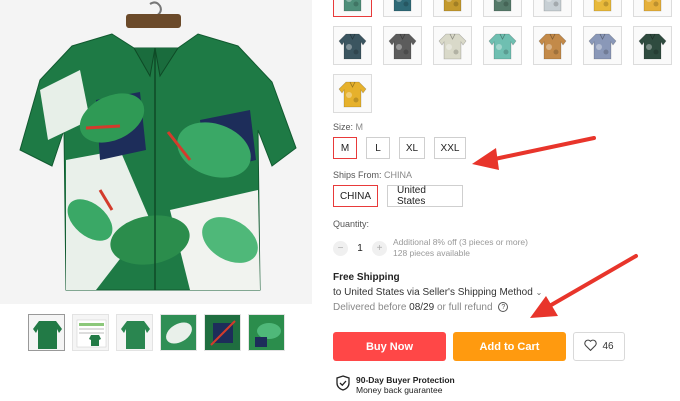 The image size is (680, 401). I want to click on bulk-discount-note: Additional 8% off (3 pieces or more), so click(460, 242).